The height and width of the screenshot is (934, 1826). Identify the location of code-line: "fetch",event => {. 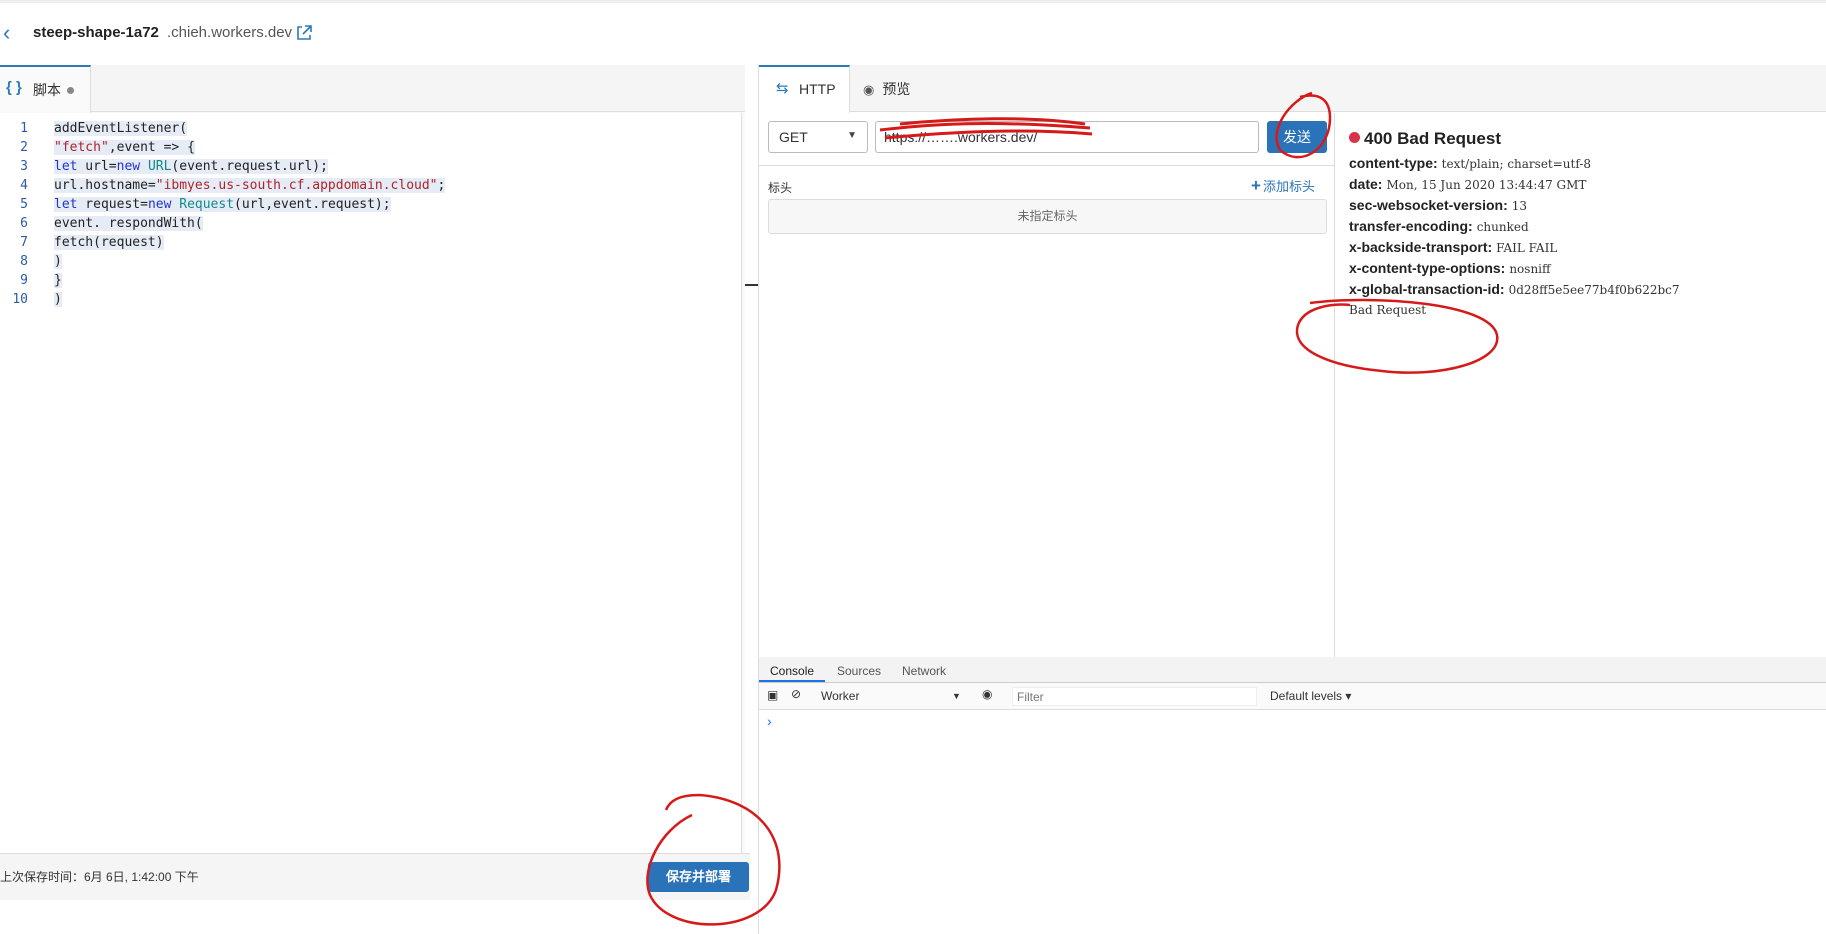
(249, 147).